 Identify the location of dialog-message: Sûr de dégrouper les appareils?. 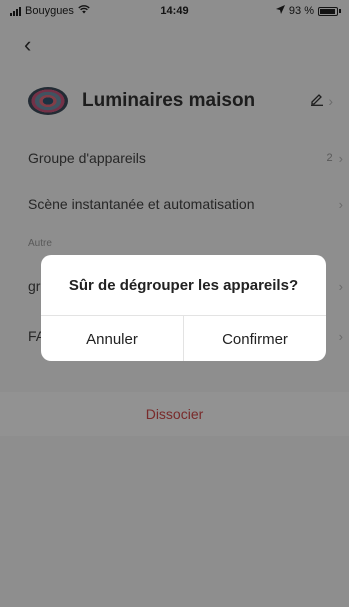
(183, 285).